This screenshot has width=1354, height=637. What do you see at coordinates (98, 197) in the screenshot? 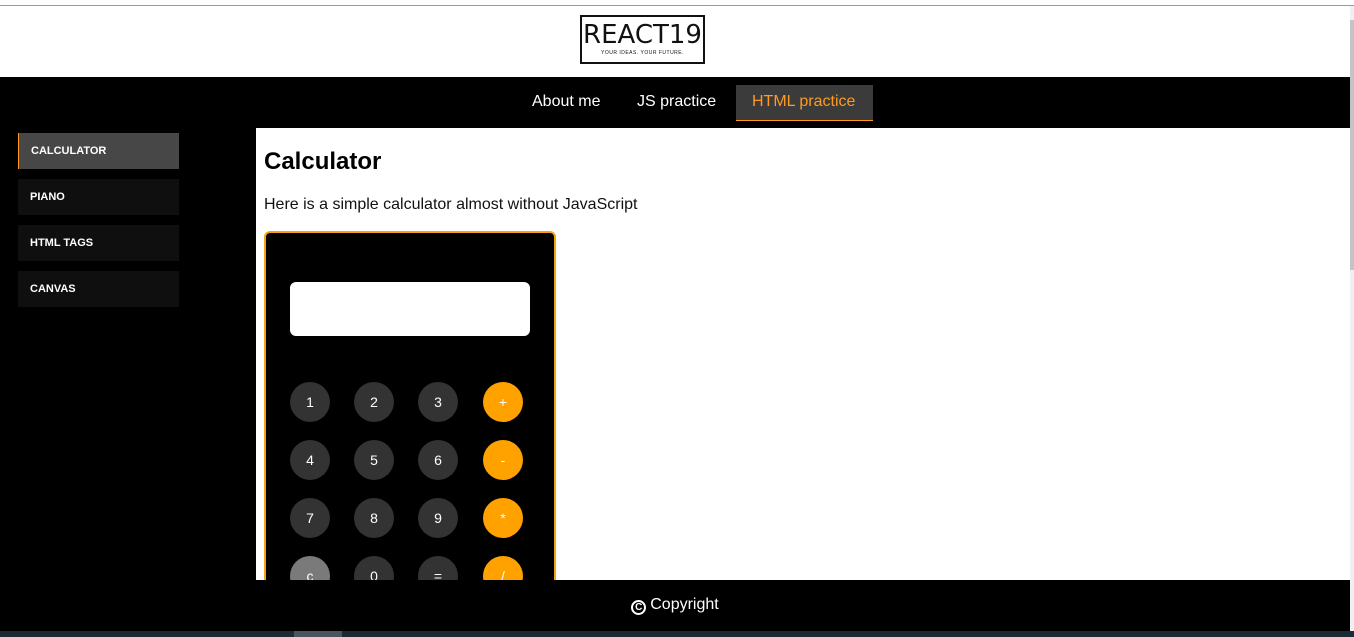
I see `sidebar-item-piano: PIANO` at bounding box center [98, 197].